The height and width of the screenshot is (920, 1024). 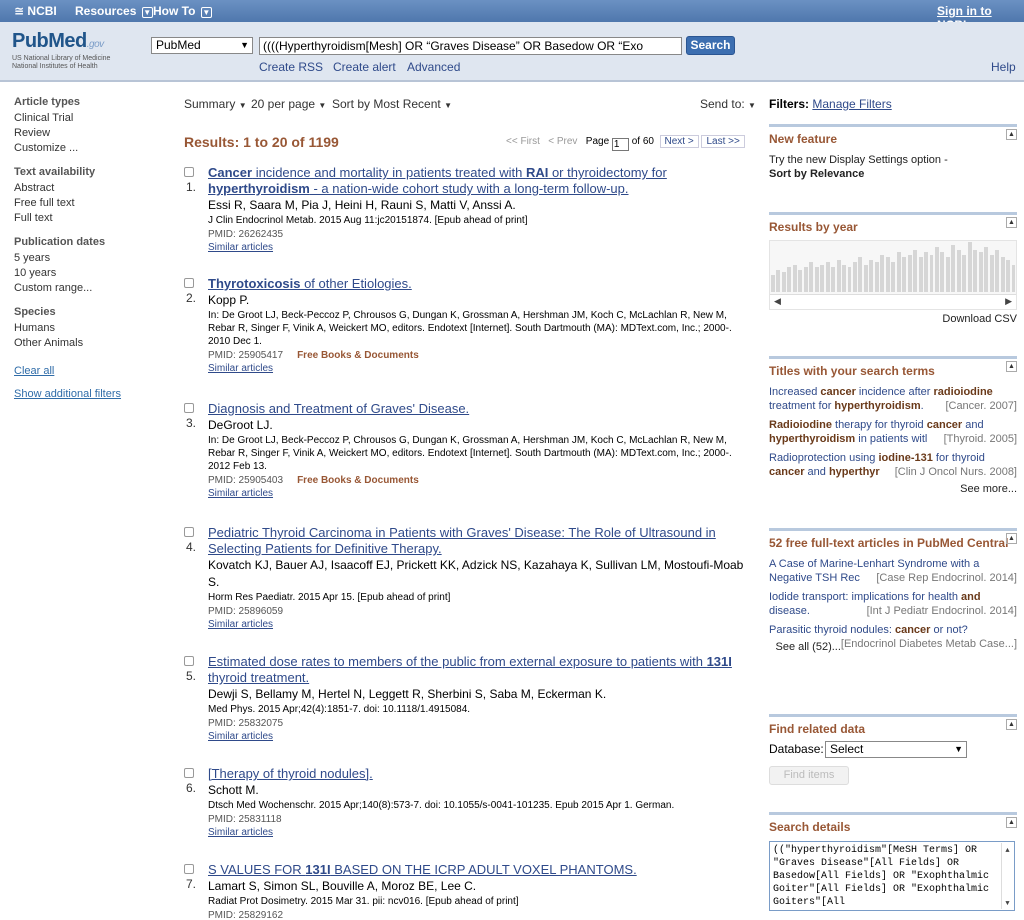 What do you see at coordinates (1007, 904) in the screenshot?
I see `scroll-down-icon: ▼` at bounding box center [1007, 904].